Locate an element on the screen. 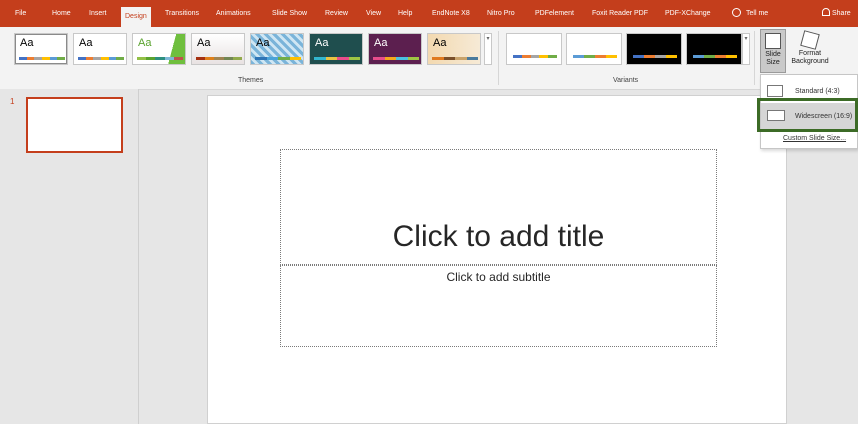  tab-design: Design is located at coordinates (136, 17).